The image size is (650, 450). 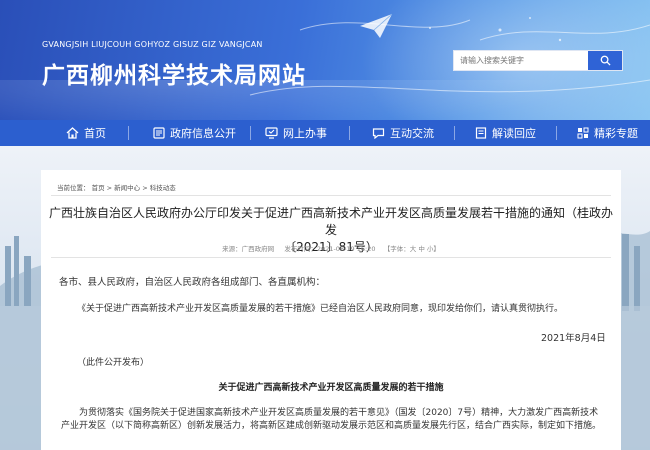 I want to click on search-input, so click(x=521, y=60).